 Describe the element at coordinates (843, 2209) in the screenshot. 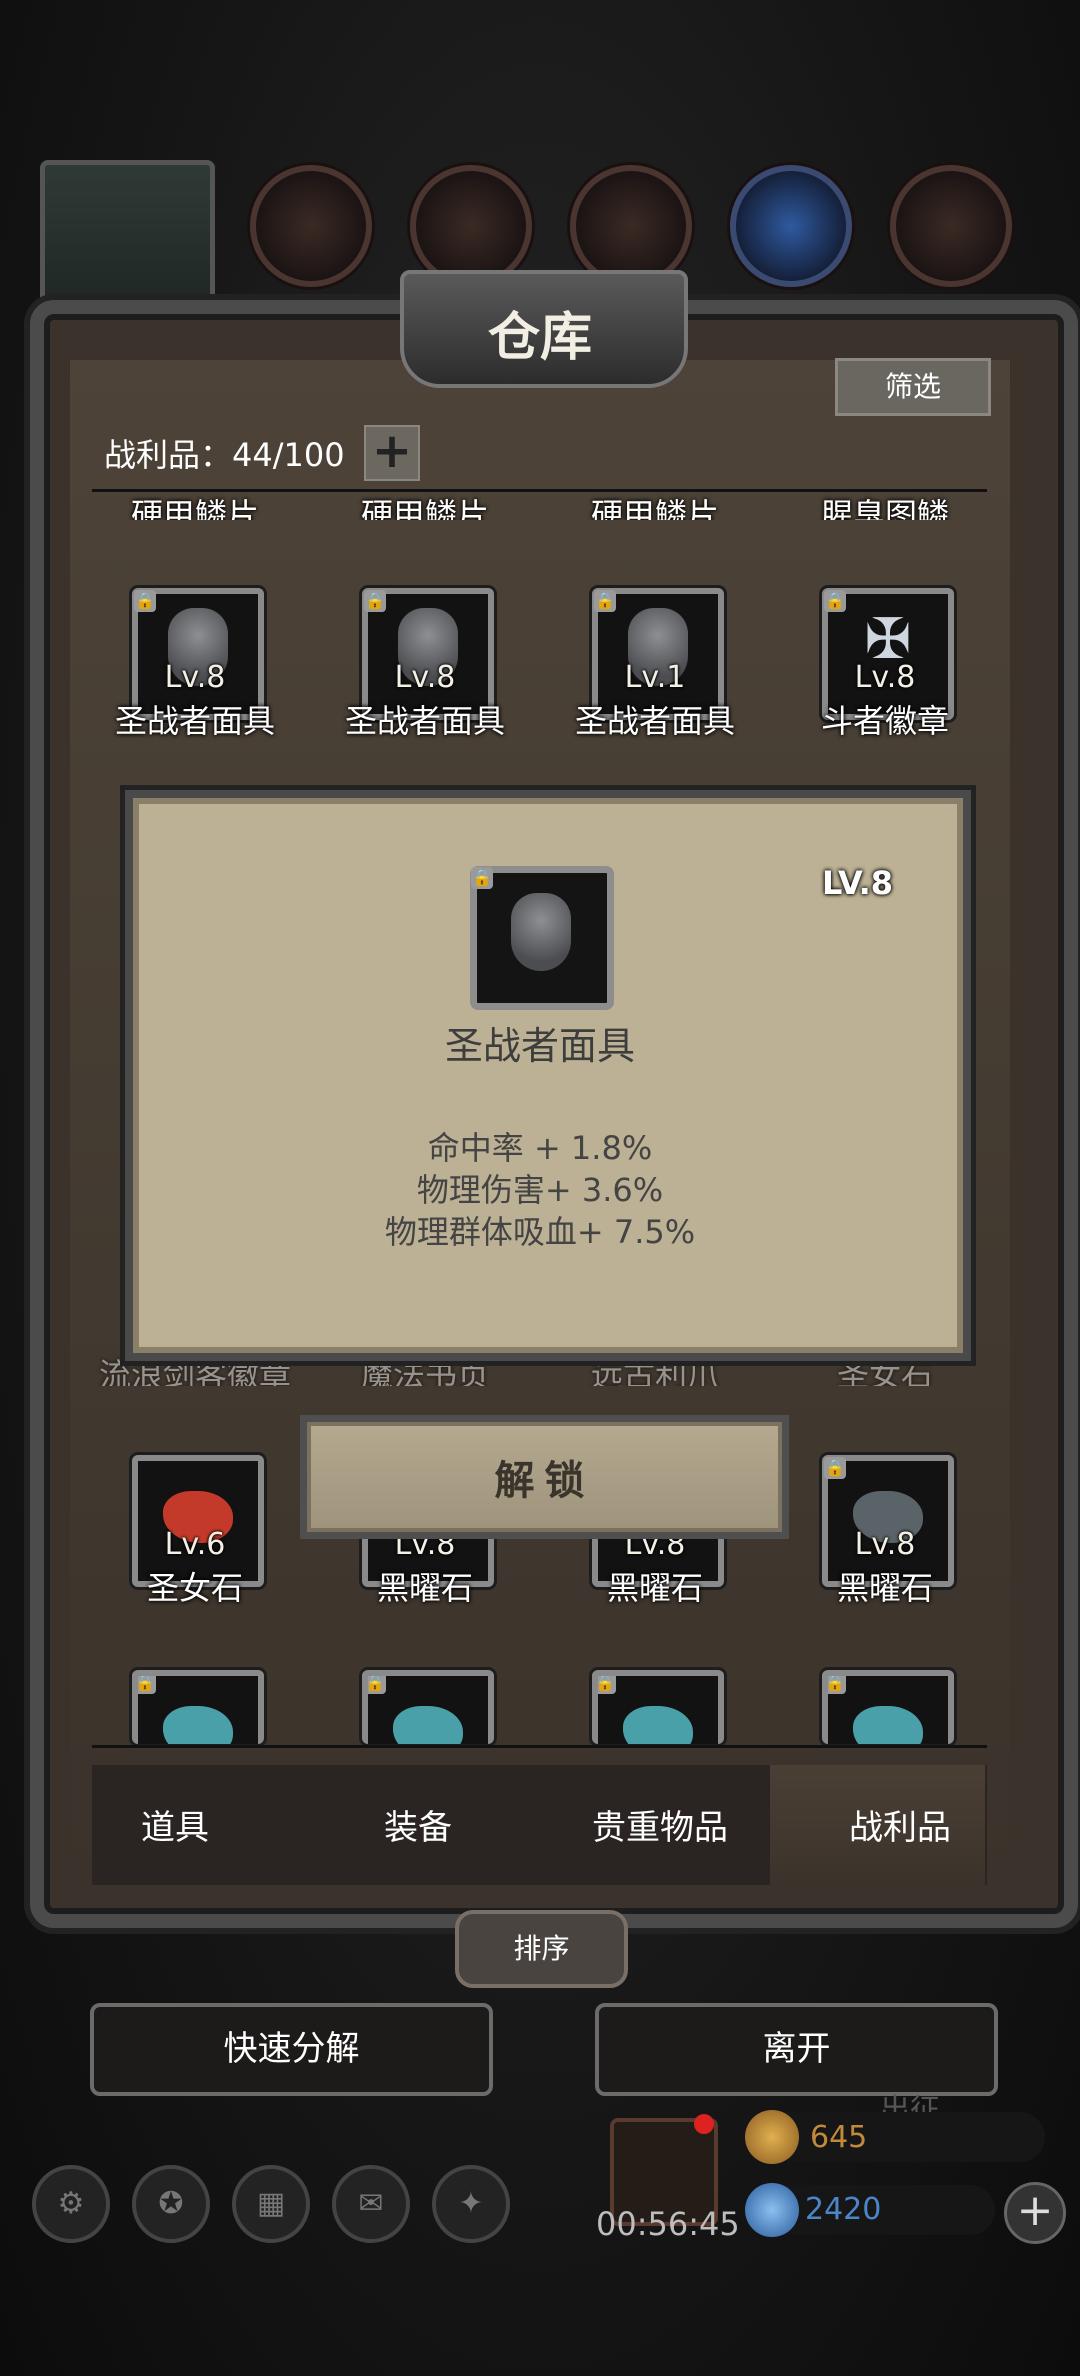

I see `gem-amount: 2420` at that location.